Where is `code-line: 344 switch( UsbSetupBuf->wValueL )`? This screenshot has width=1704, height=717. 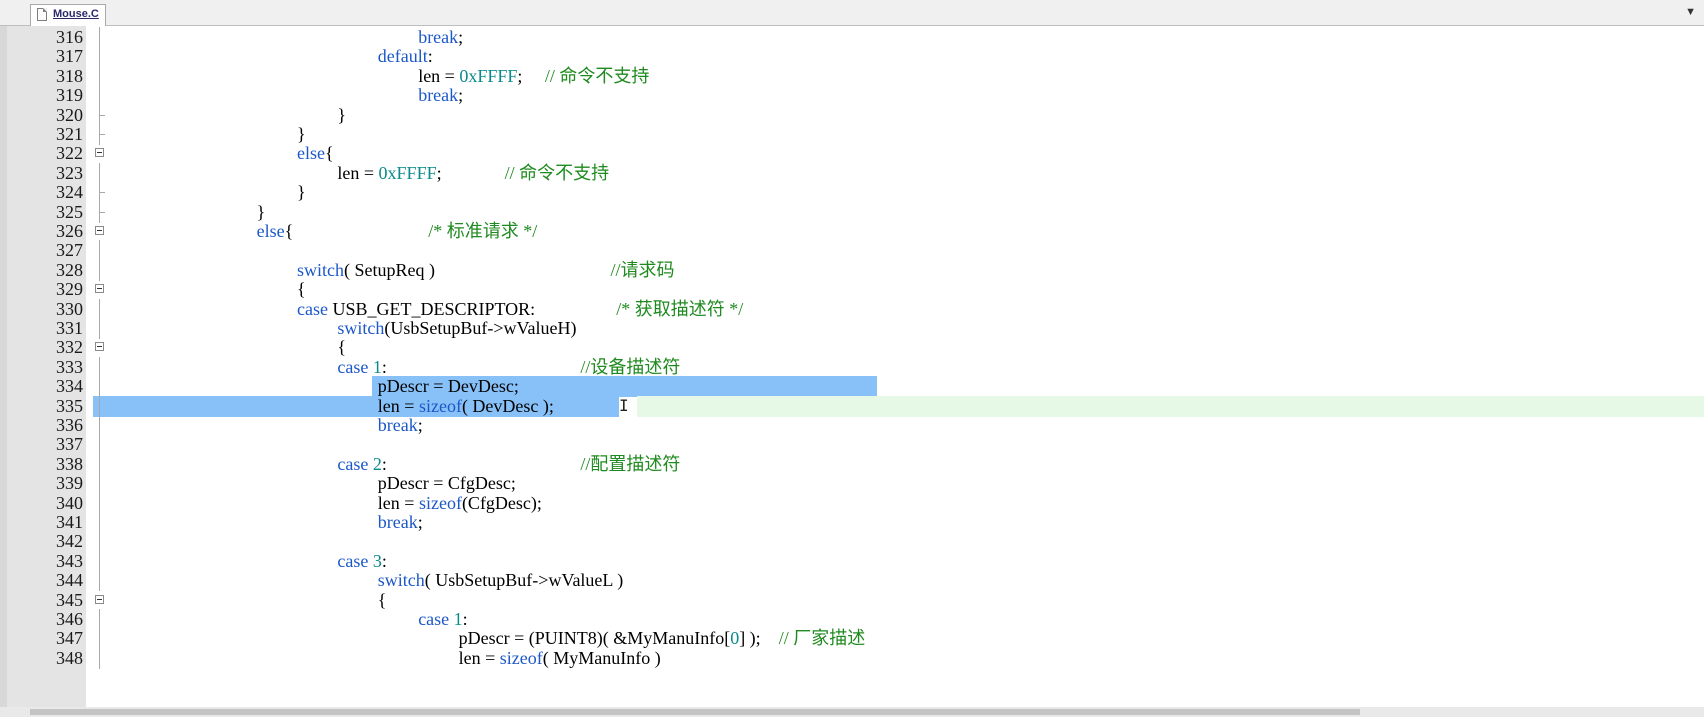 code-line: 344 switch( UsbSetupBuf->wValueL ) is located at coordinates (855, 581).